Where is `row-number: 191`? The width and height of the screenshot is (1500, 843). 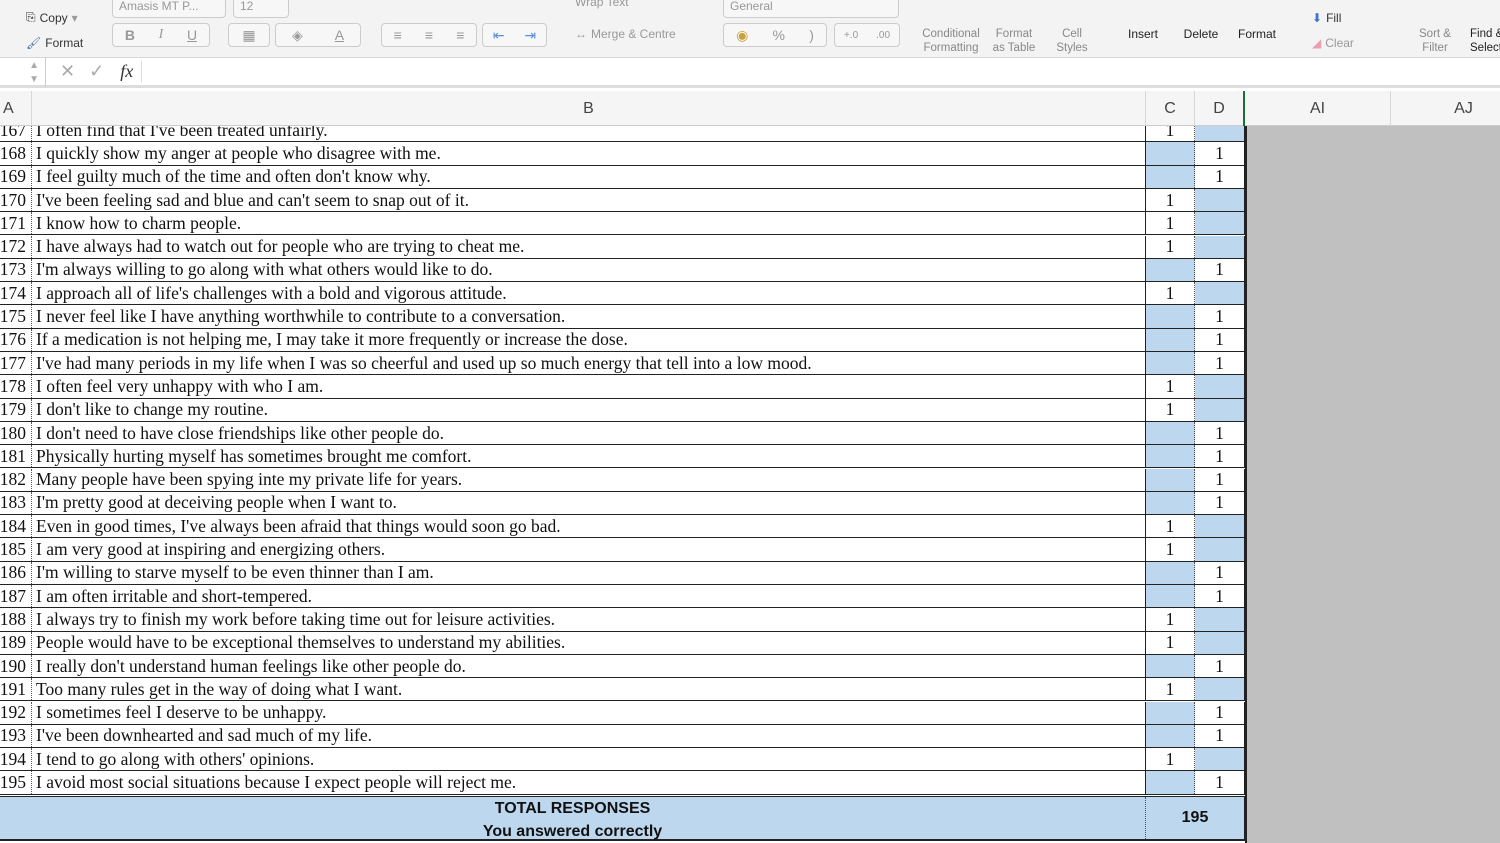
row-number: 191 is located at coordinates (16, 689).